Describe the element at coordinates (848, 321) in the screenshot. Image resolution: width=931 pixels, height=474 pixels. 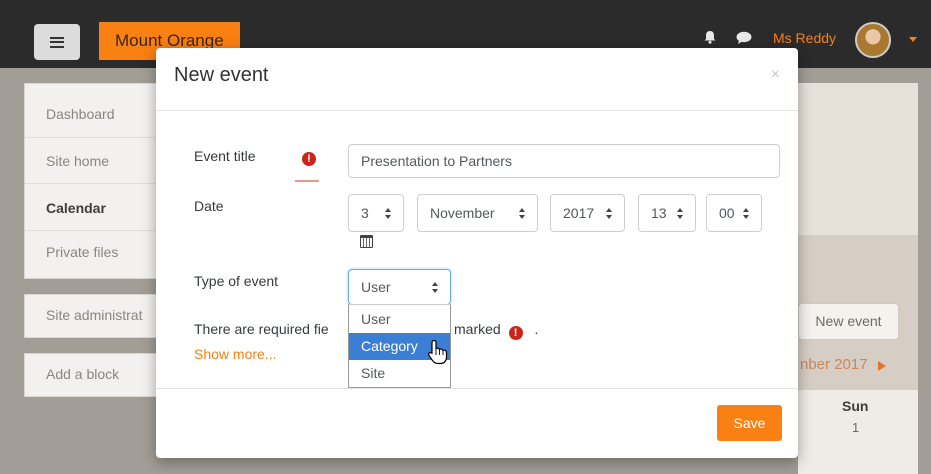
I see `new-event-button: New event` at that location.